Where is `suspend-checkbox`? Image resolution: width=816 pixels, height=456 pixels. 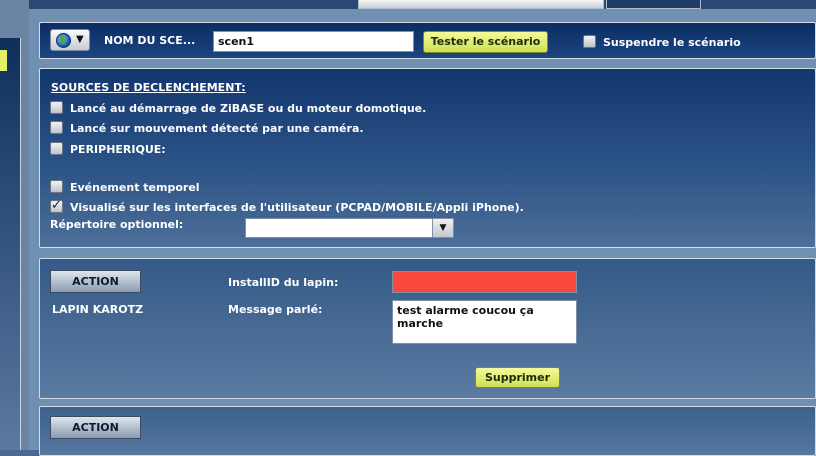
suspend-checkbox is located at coordinates (589, 41).